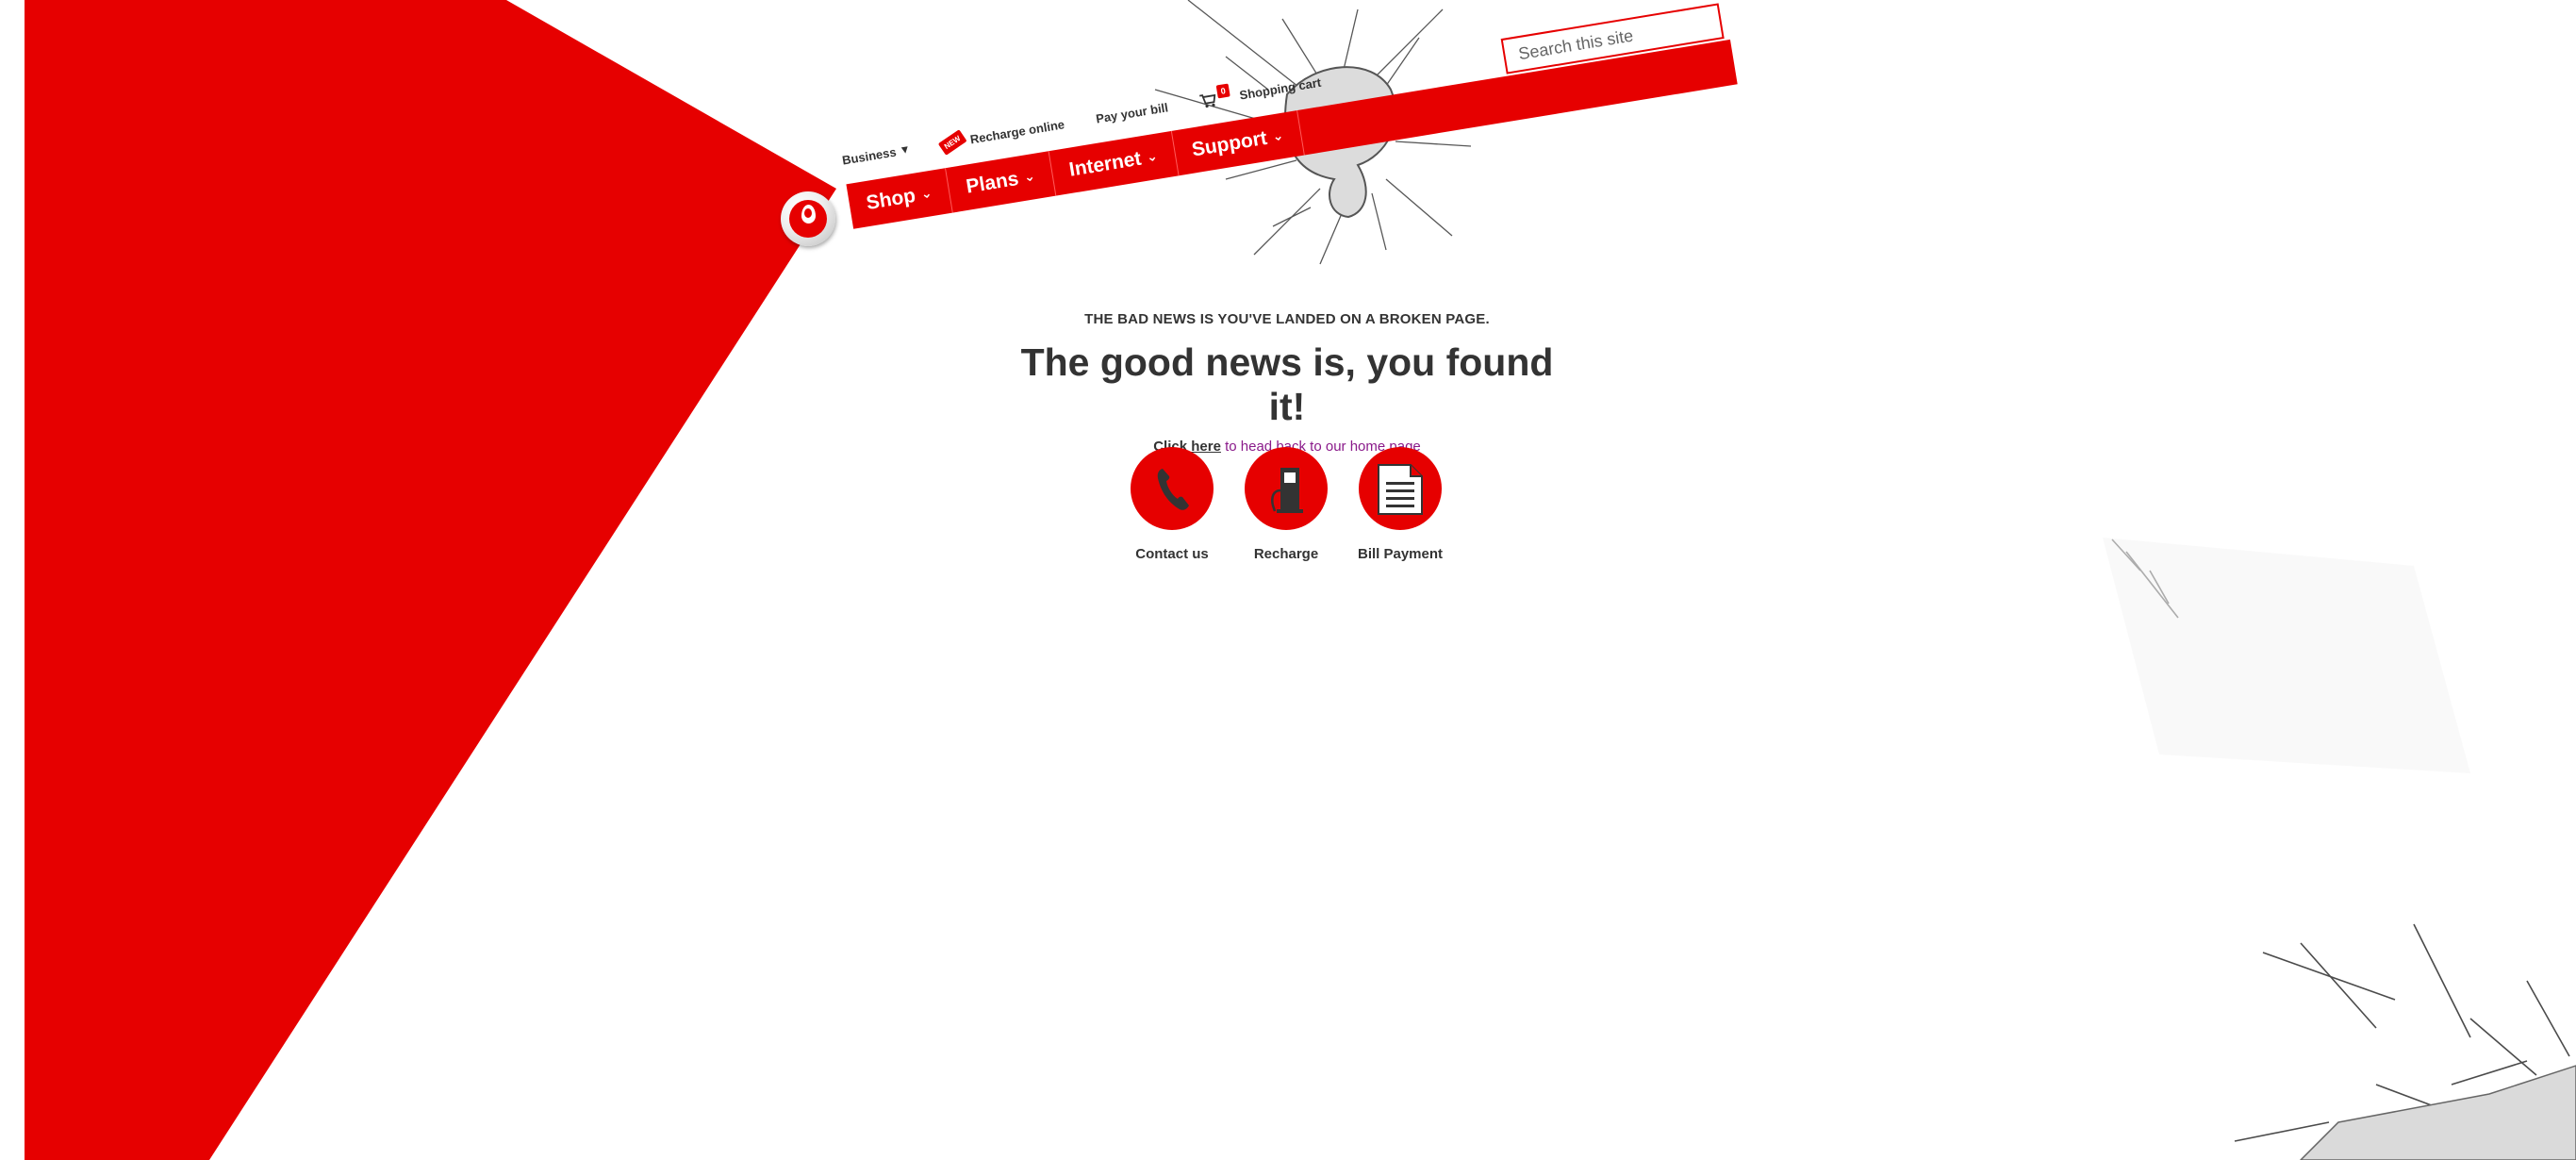  What do you see at coordinates (891, 199) in the screenshot?
I see `nav-item-label: Shop` at bounding box center [891, 199].